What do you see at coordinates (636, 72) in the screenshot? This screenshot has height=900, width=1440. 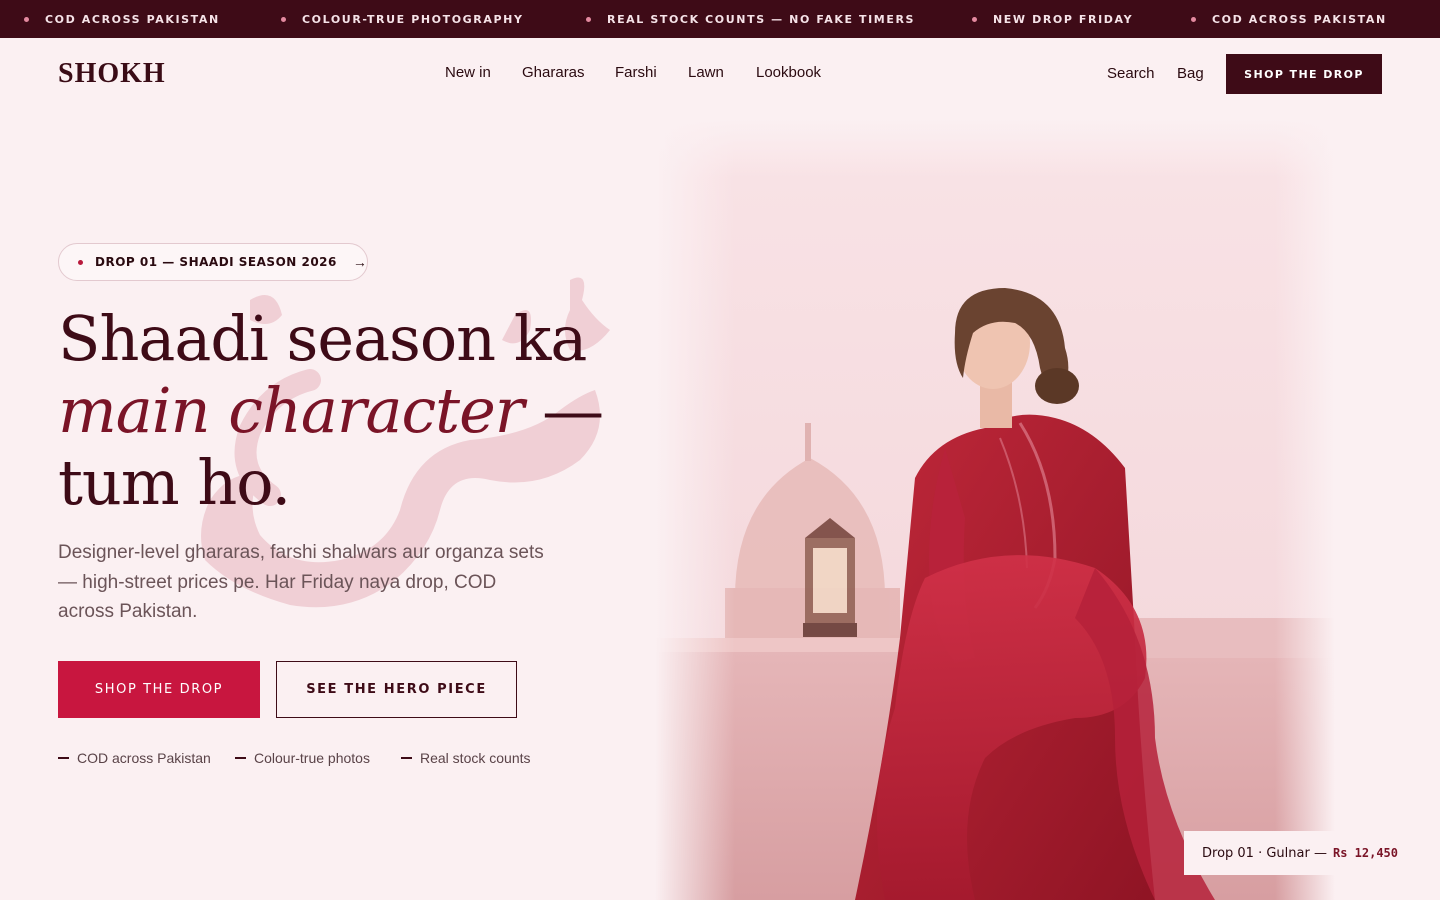 I see `nav-farshi: Farshi` at bounding box center [636, 72].